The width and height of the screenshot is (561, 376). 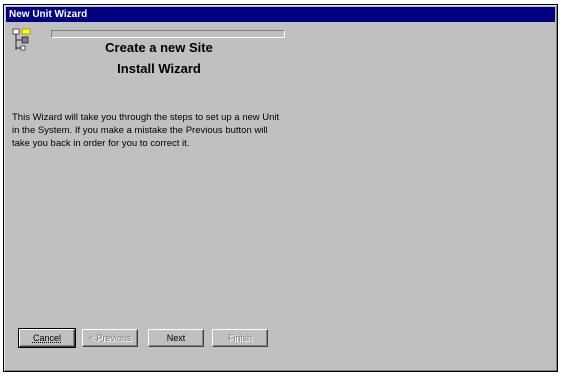 I want to click on wizard-heading-line-2: Install Wizard, so click(x=159, y=68).